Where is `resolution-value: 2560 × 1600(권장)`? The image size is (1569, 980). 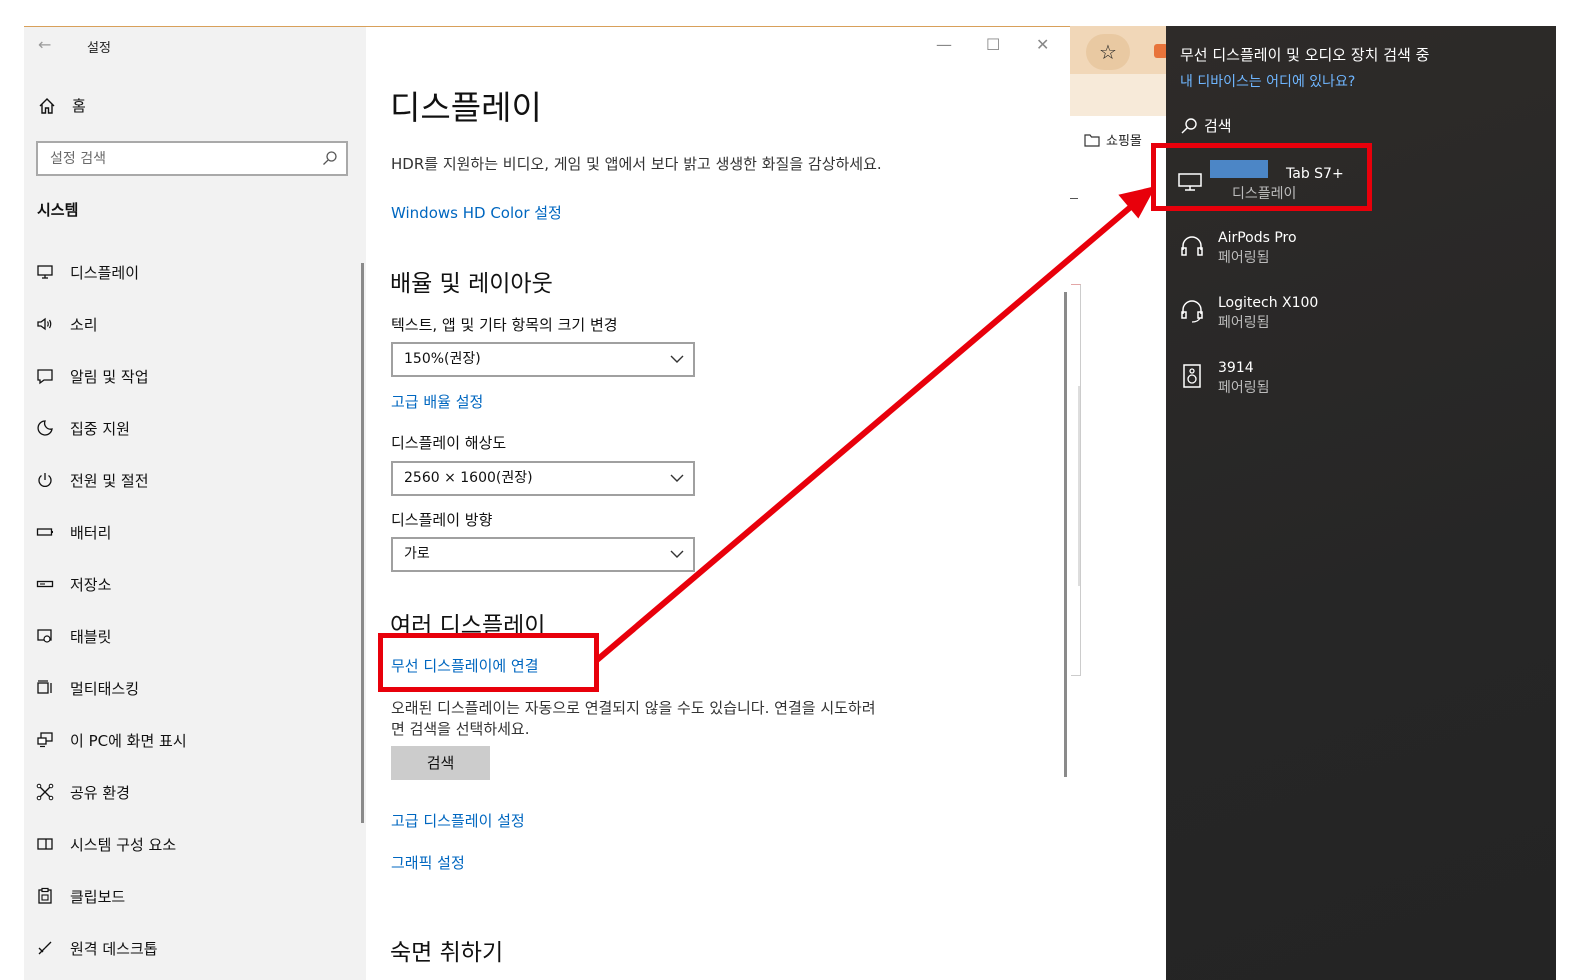
resolution-value: 2560 × 1600(권장) is located at coordinates (468, 478).